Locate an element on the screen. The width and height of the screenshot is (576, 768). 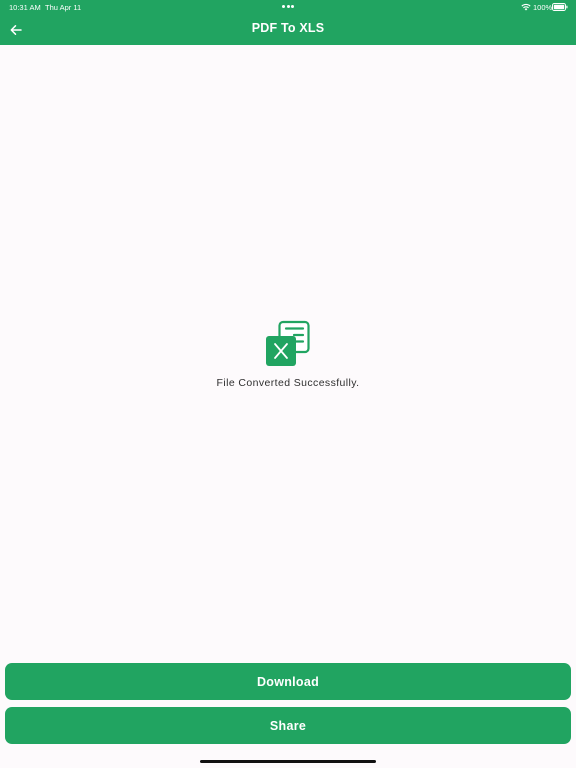
conversion-result: File Converted Successfully. is located at coordinates (288, 354).